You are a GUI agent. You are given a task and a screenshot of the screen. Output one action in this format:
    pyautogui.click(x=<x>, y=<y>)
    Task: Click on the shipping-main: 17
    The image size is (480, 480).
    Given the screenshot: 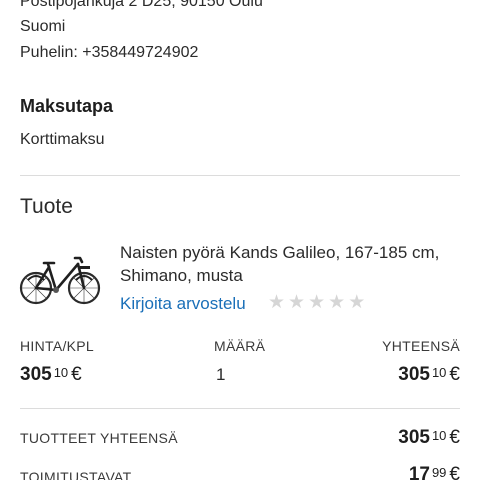 What is the action you would take?
    pyautogui.click(x=419, y=472)
    